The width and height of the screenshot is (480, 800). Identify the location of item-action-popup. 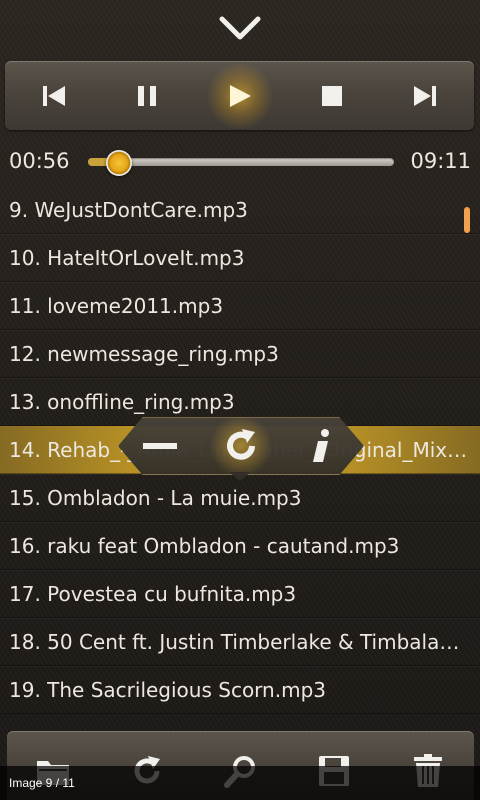
(241, 446).